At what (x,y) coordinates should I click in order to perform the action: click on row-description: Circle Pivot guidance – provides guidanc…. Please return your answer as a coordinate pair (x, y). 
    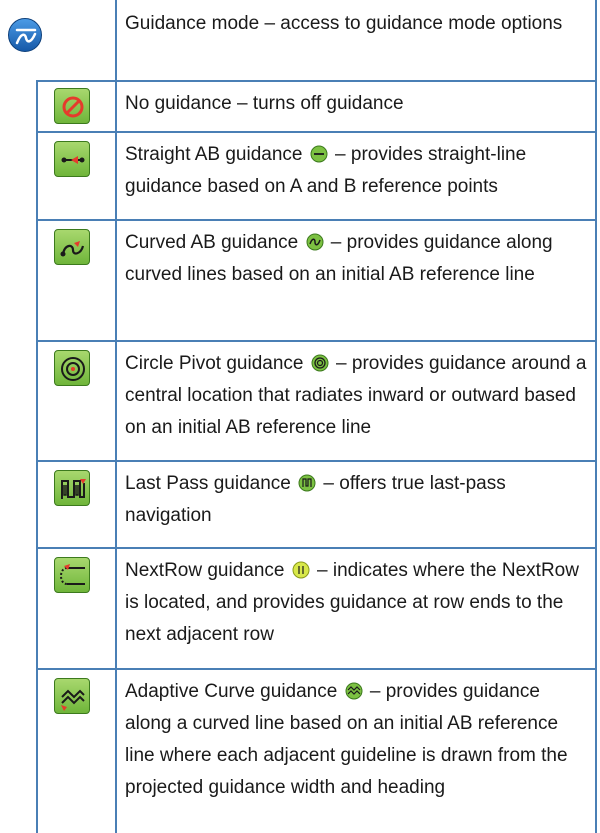
    Looking at the image, I should click on (357, 400).